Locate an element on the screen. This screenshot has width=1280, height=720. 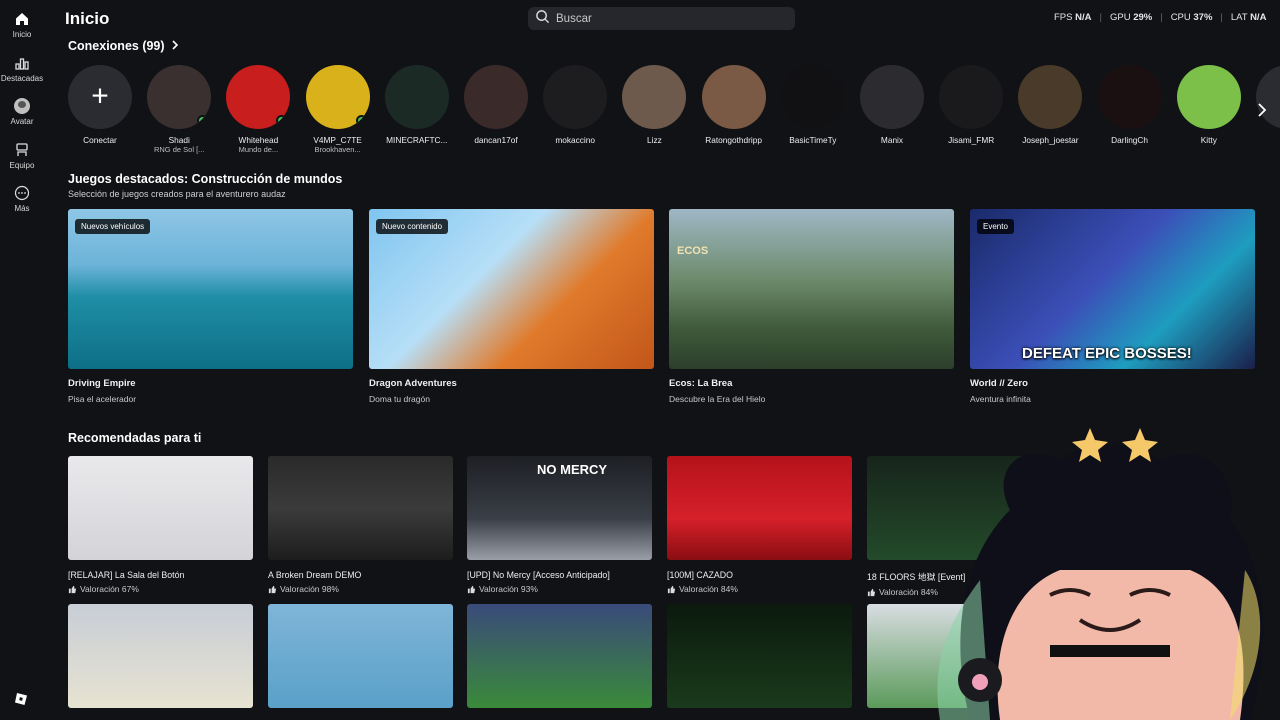
game-thumbnail: Nuevo contenido is located at coordinates (511, 289).